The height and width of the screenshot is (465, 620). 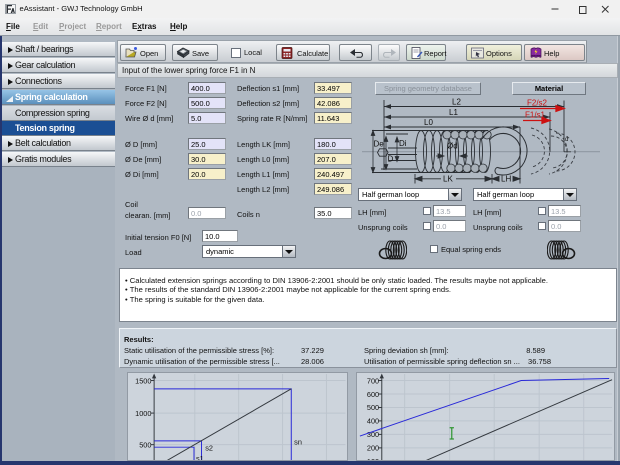 What do you see at coordinates (373, 459) in the screenshot?
I see `svg-text: 100` at bounding box center [373, 459].